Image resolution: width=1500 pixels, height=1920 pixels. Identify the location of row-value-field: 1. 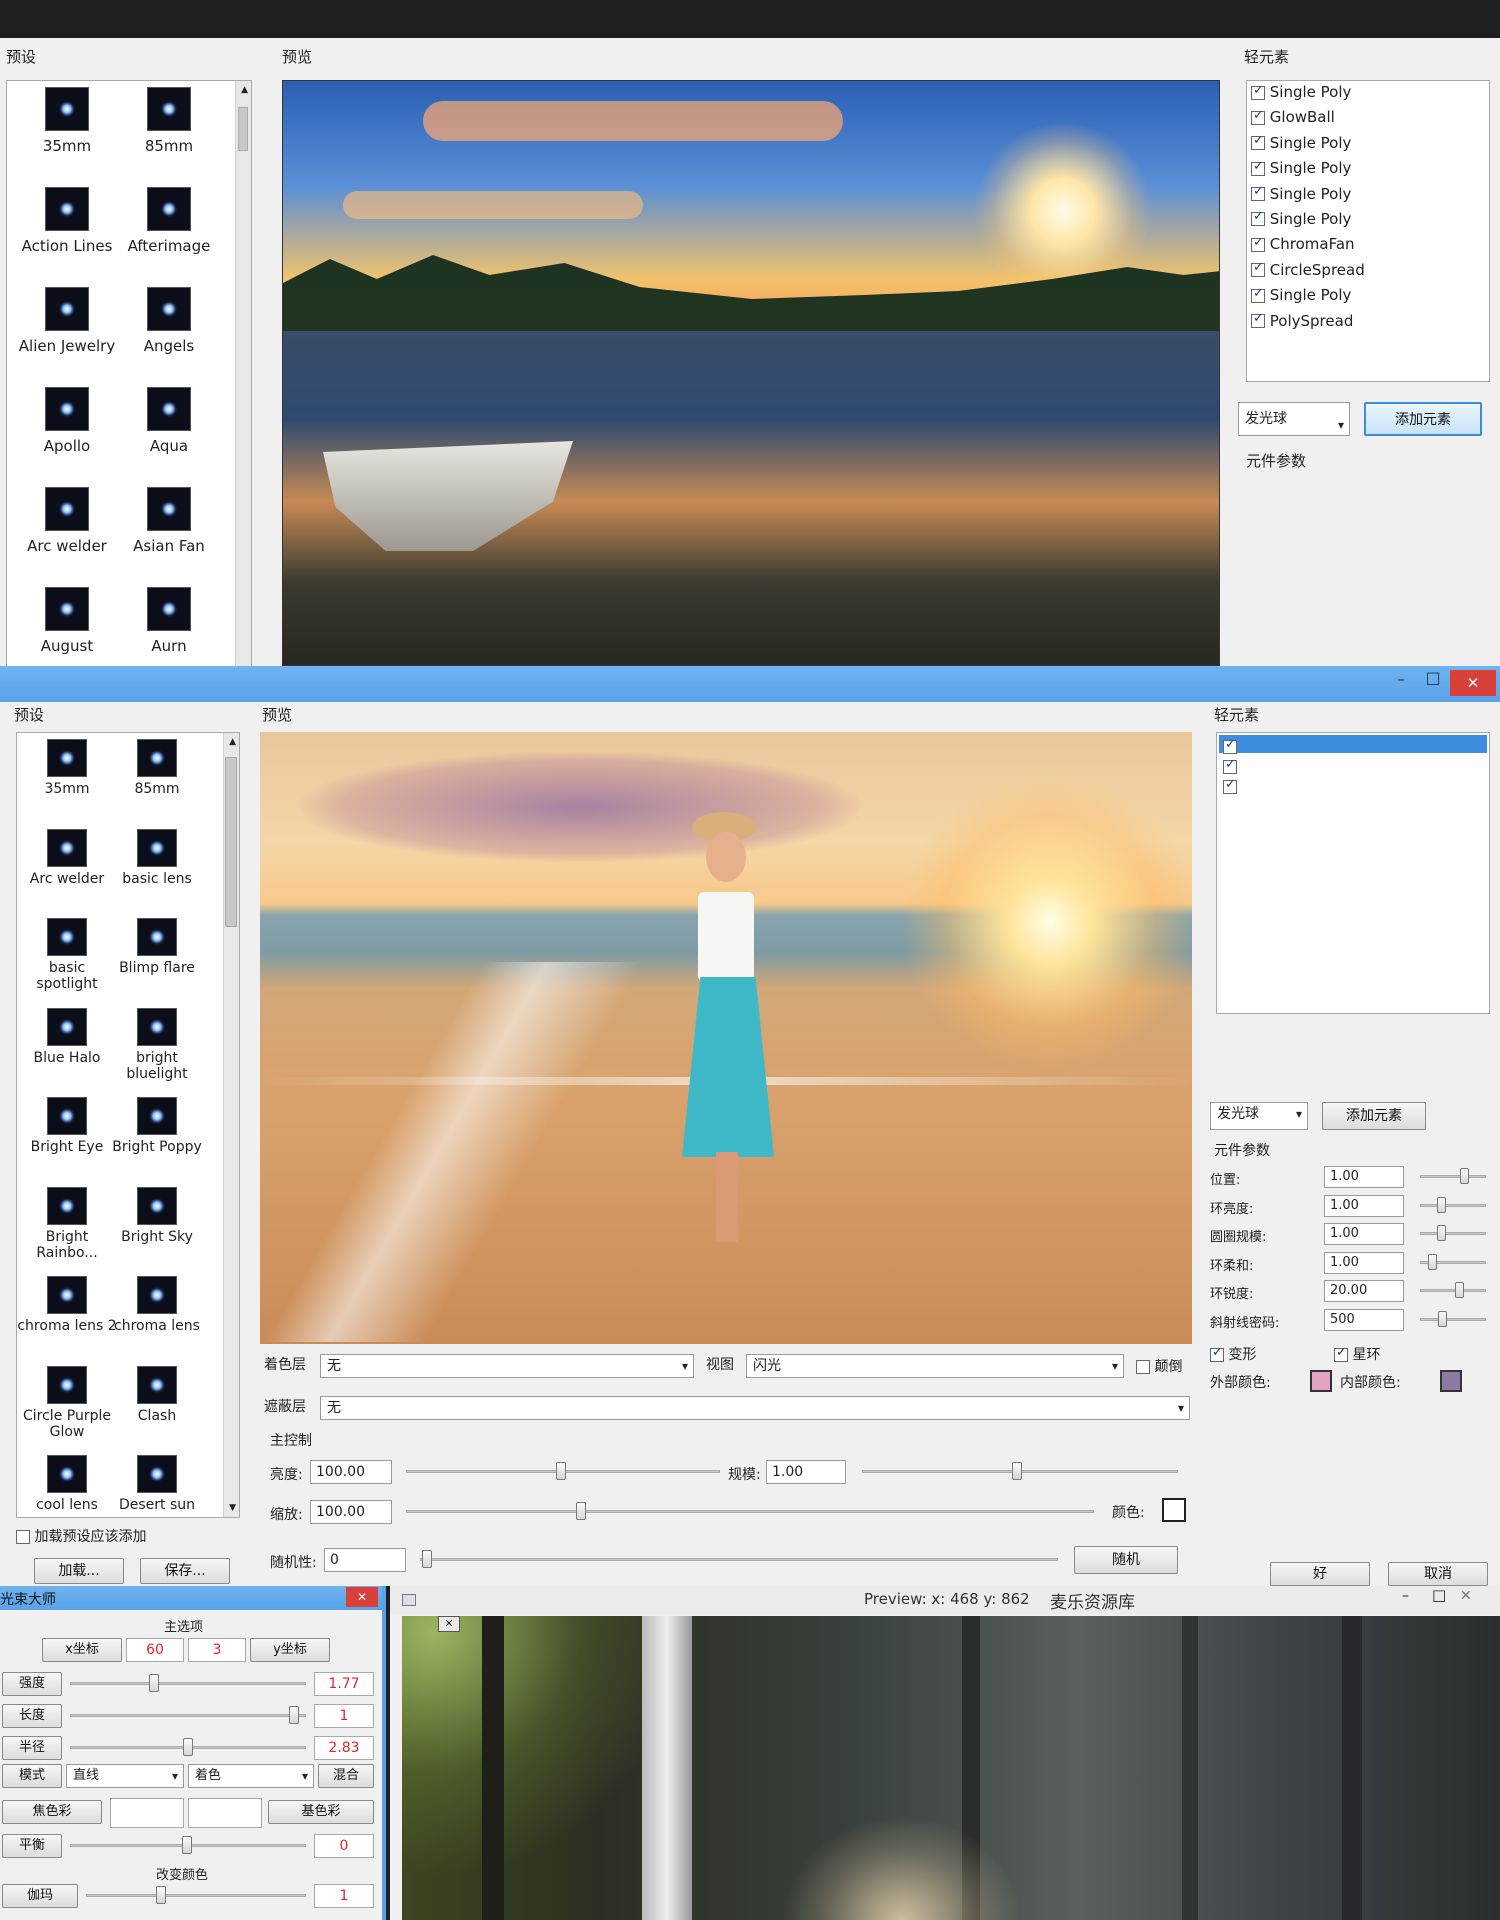
(344, 1716).